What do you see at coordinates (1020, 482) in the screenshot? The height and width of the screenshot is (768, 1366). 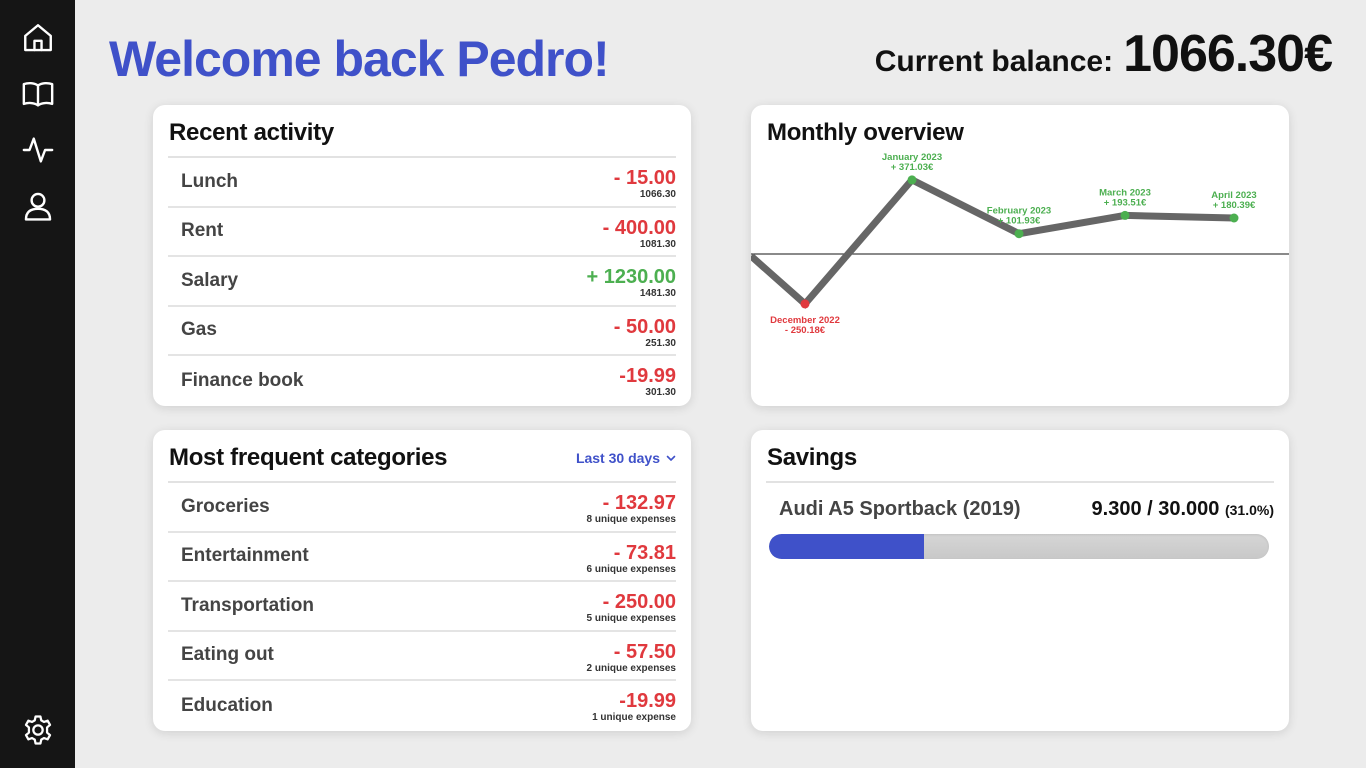 I see `divider` at bounding box center [1020, 482].